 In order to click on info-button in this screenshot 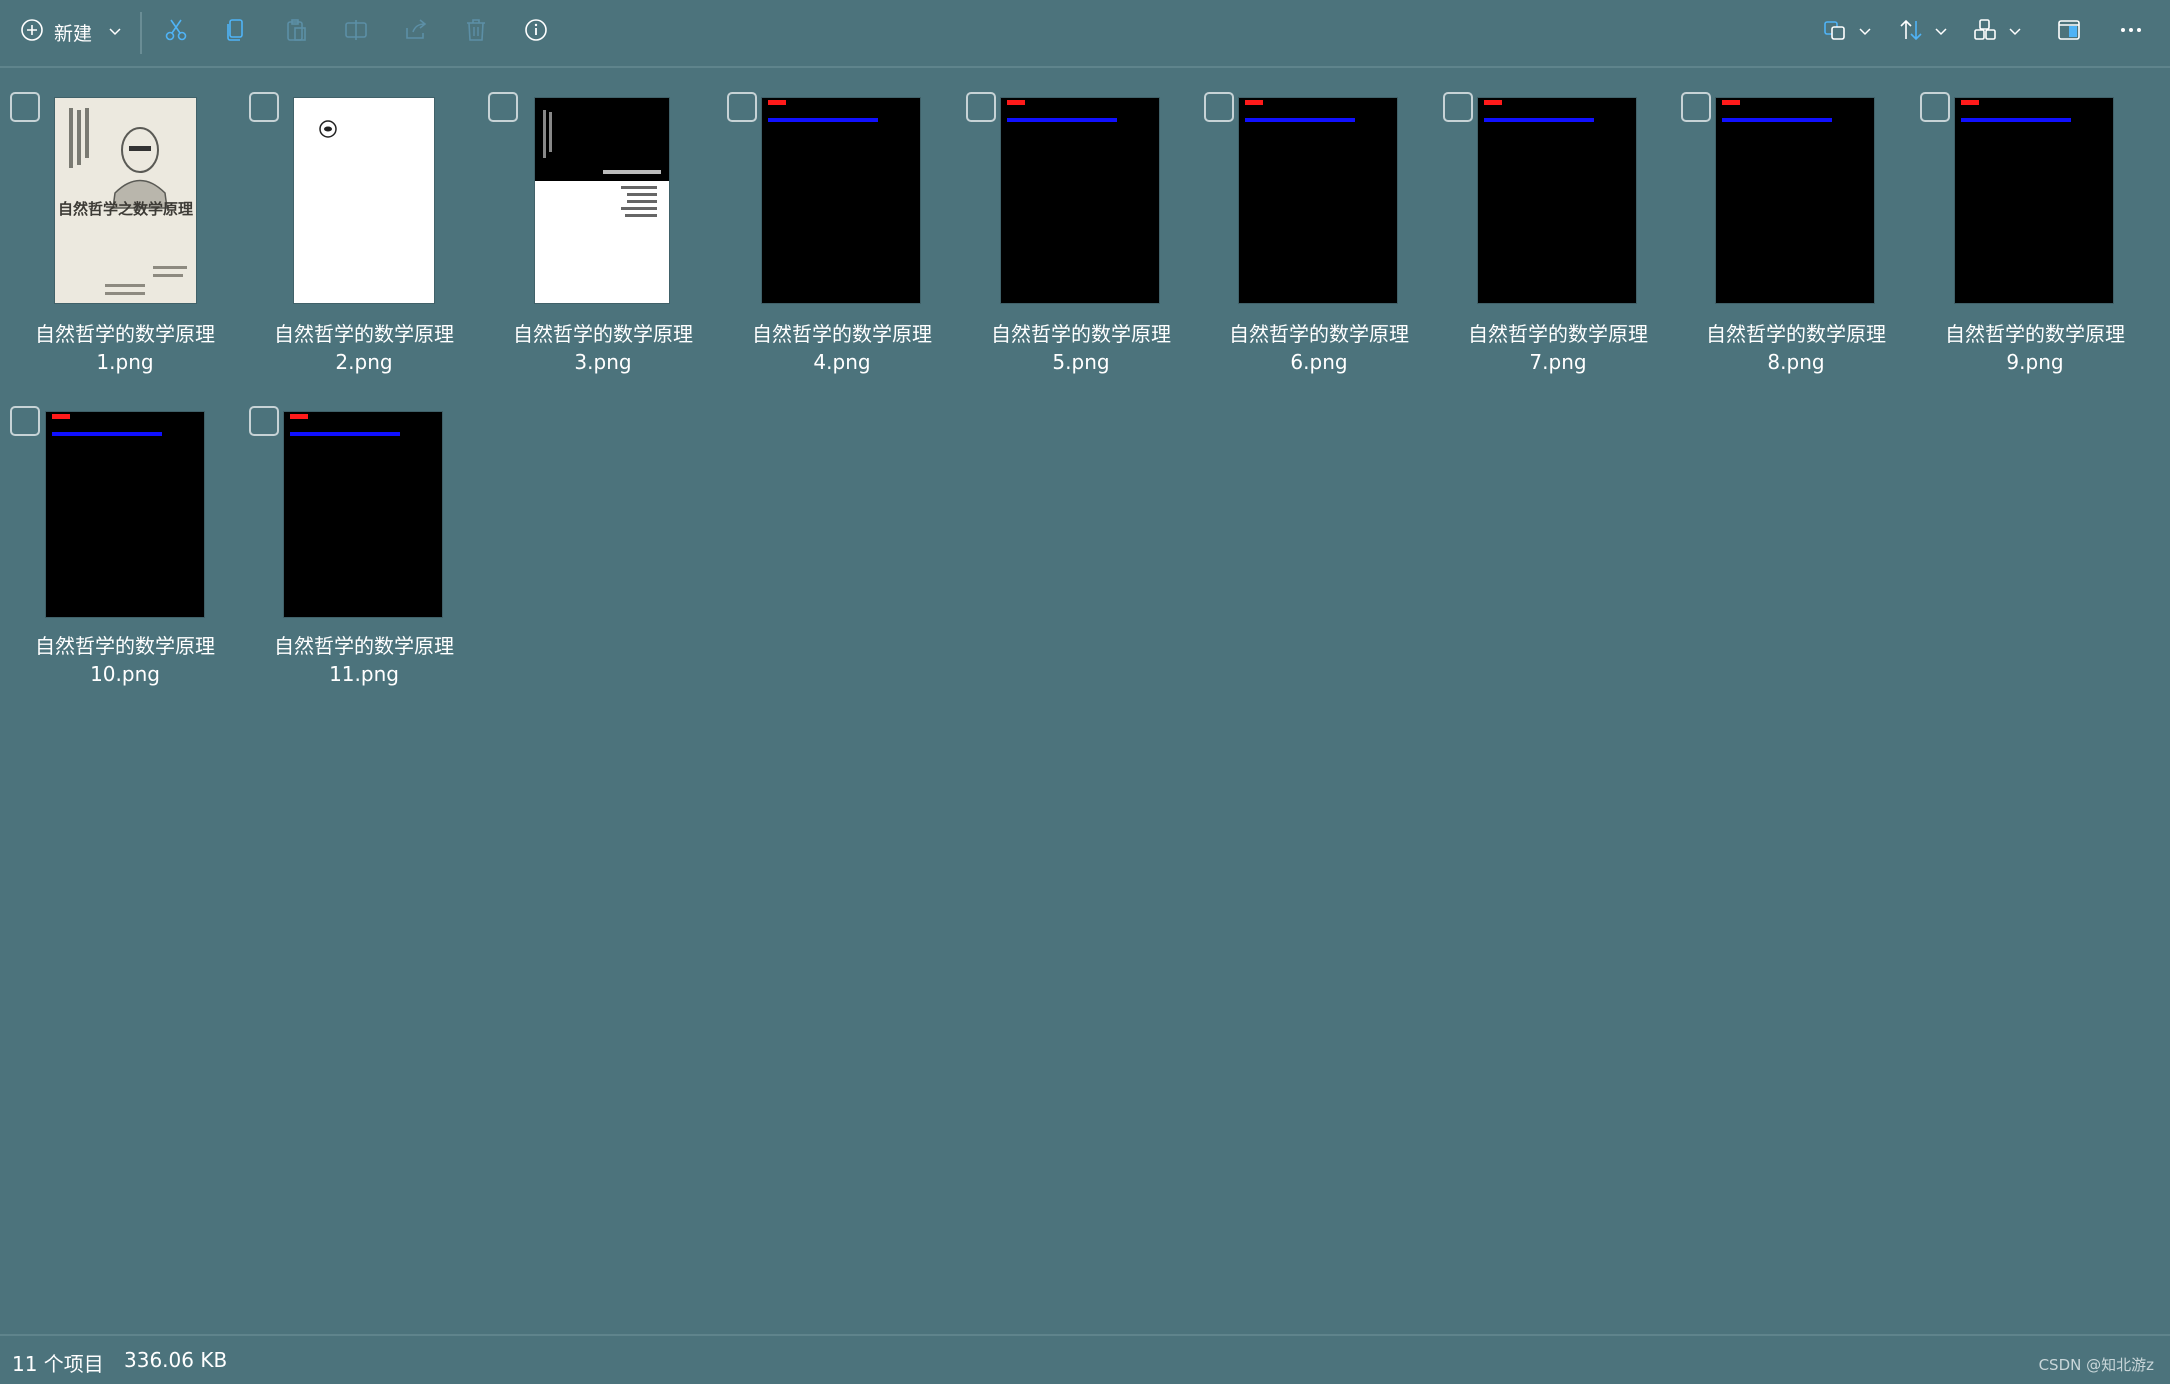, I will do `click(536, 32)`.